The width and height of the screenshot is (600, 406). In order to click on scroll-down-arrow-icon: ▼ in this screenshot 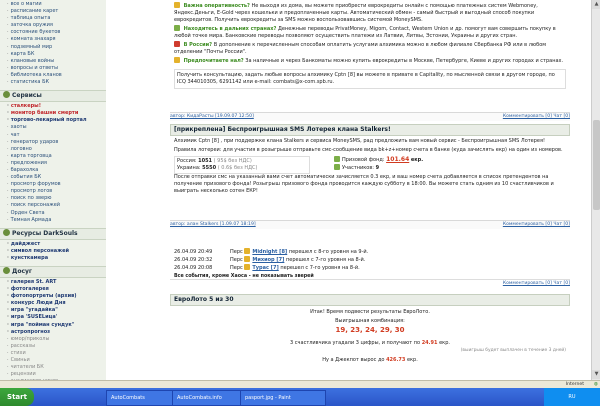, I will do `click(596, 374)`.